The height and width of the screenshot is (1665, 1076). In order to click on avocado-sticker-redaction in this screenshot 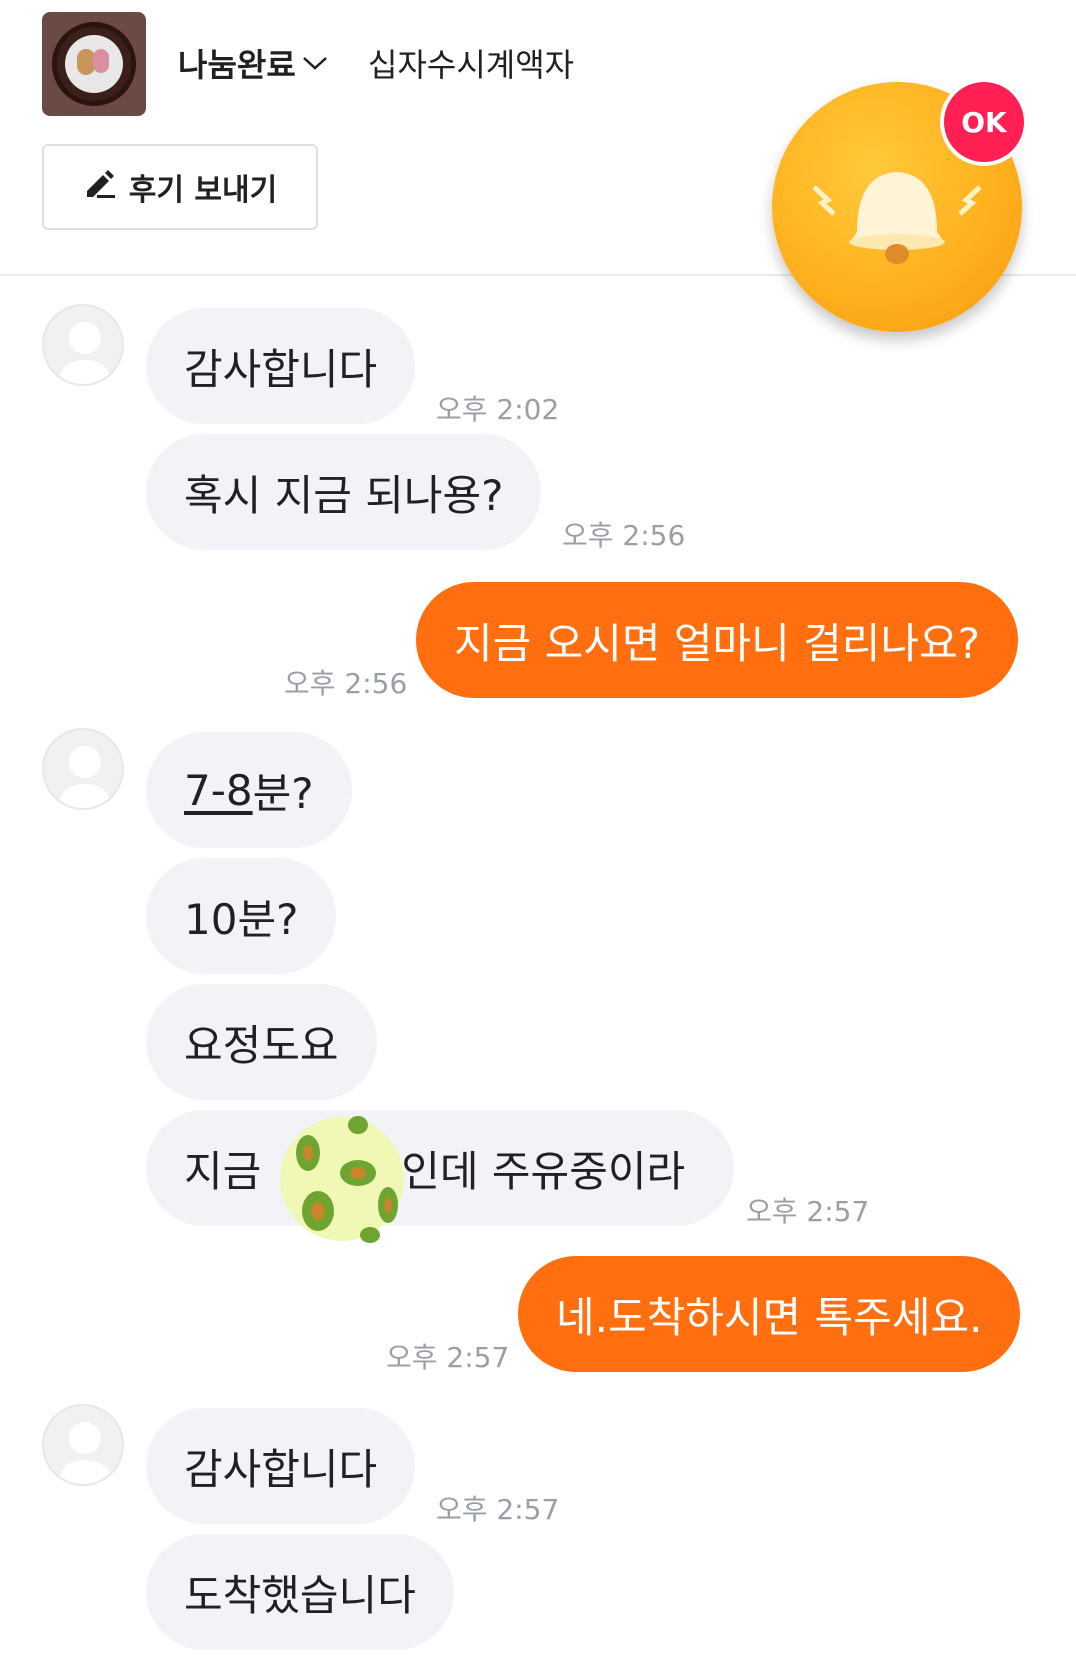, I will do `click(342, 1179)`.